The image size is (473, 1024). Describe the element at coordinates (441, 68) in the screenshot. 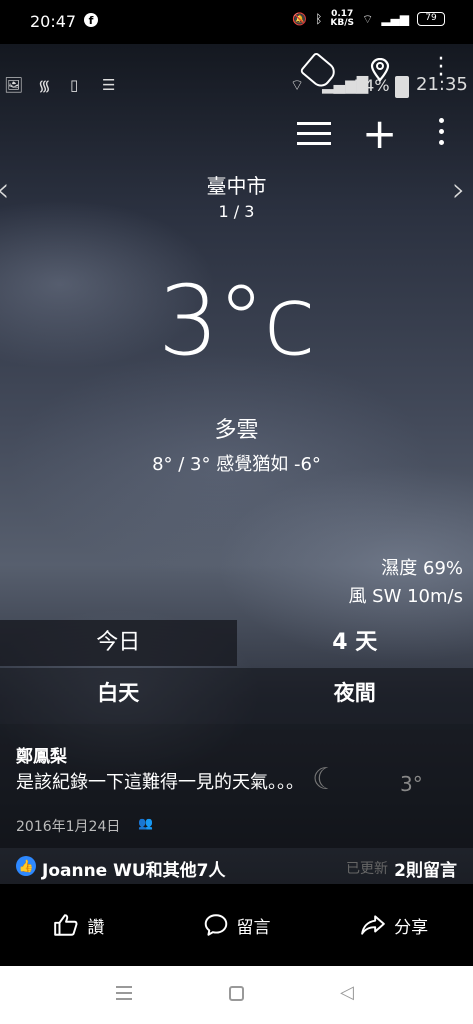

I see `photo-more-icon: · · ·` at that location.